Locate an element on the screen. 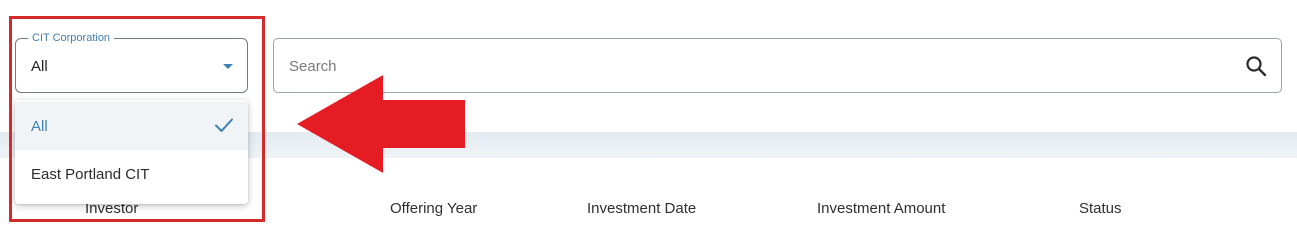 The width and height of the screenshot is (1297, 240). column-header-status: Status is located at coordinates (1100, 208).